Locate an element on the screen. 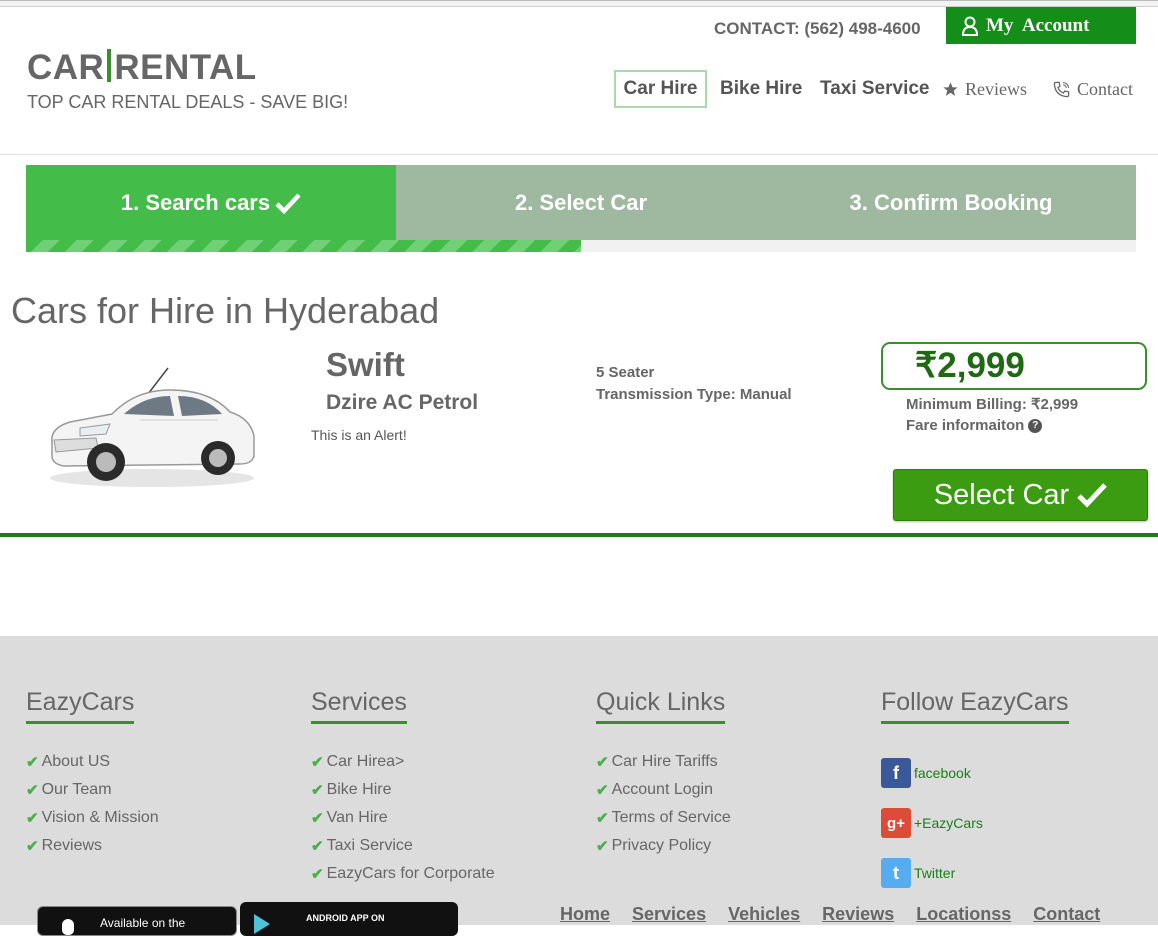 This screenshot has width=1158, height=936. results-divider is located at coordinates (579, 535).